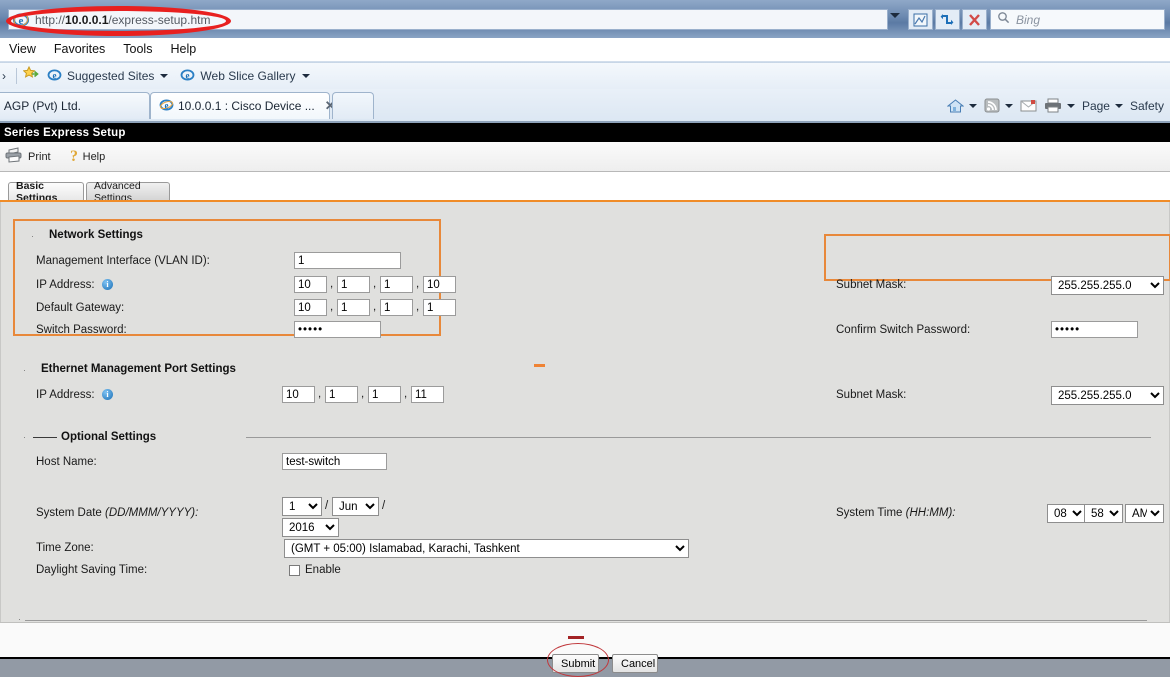  Describe the element at coordinates (585, 76) in the screenshot. I see `favorites-bar: › e Suggested Sites e Web Slice Gallery` at that location.